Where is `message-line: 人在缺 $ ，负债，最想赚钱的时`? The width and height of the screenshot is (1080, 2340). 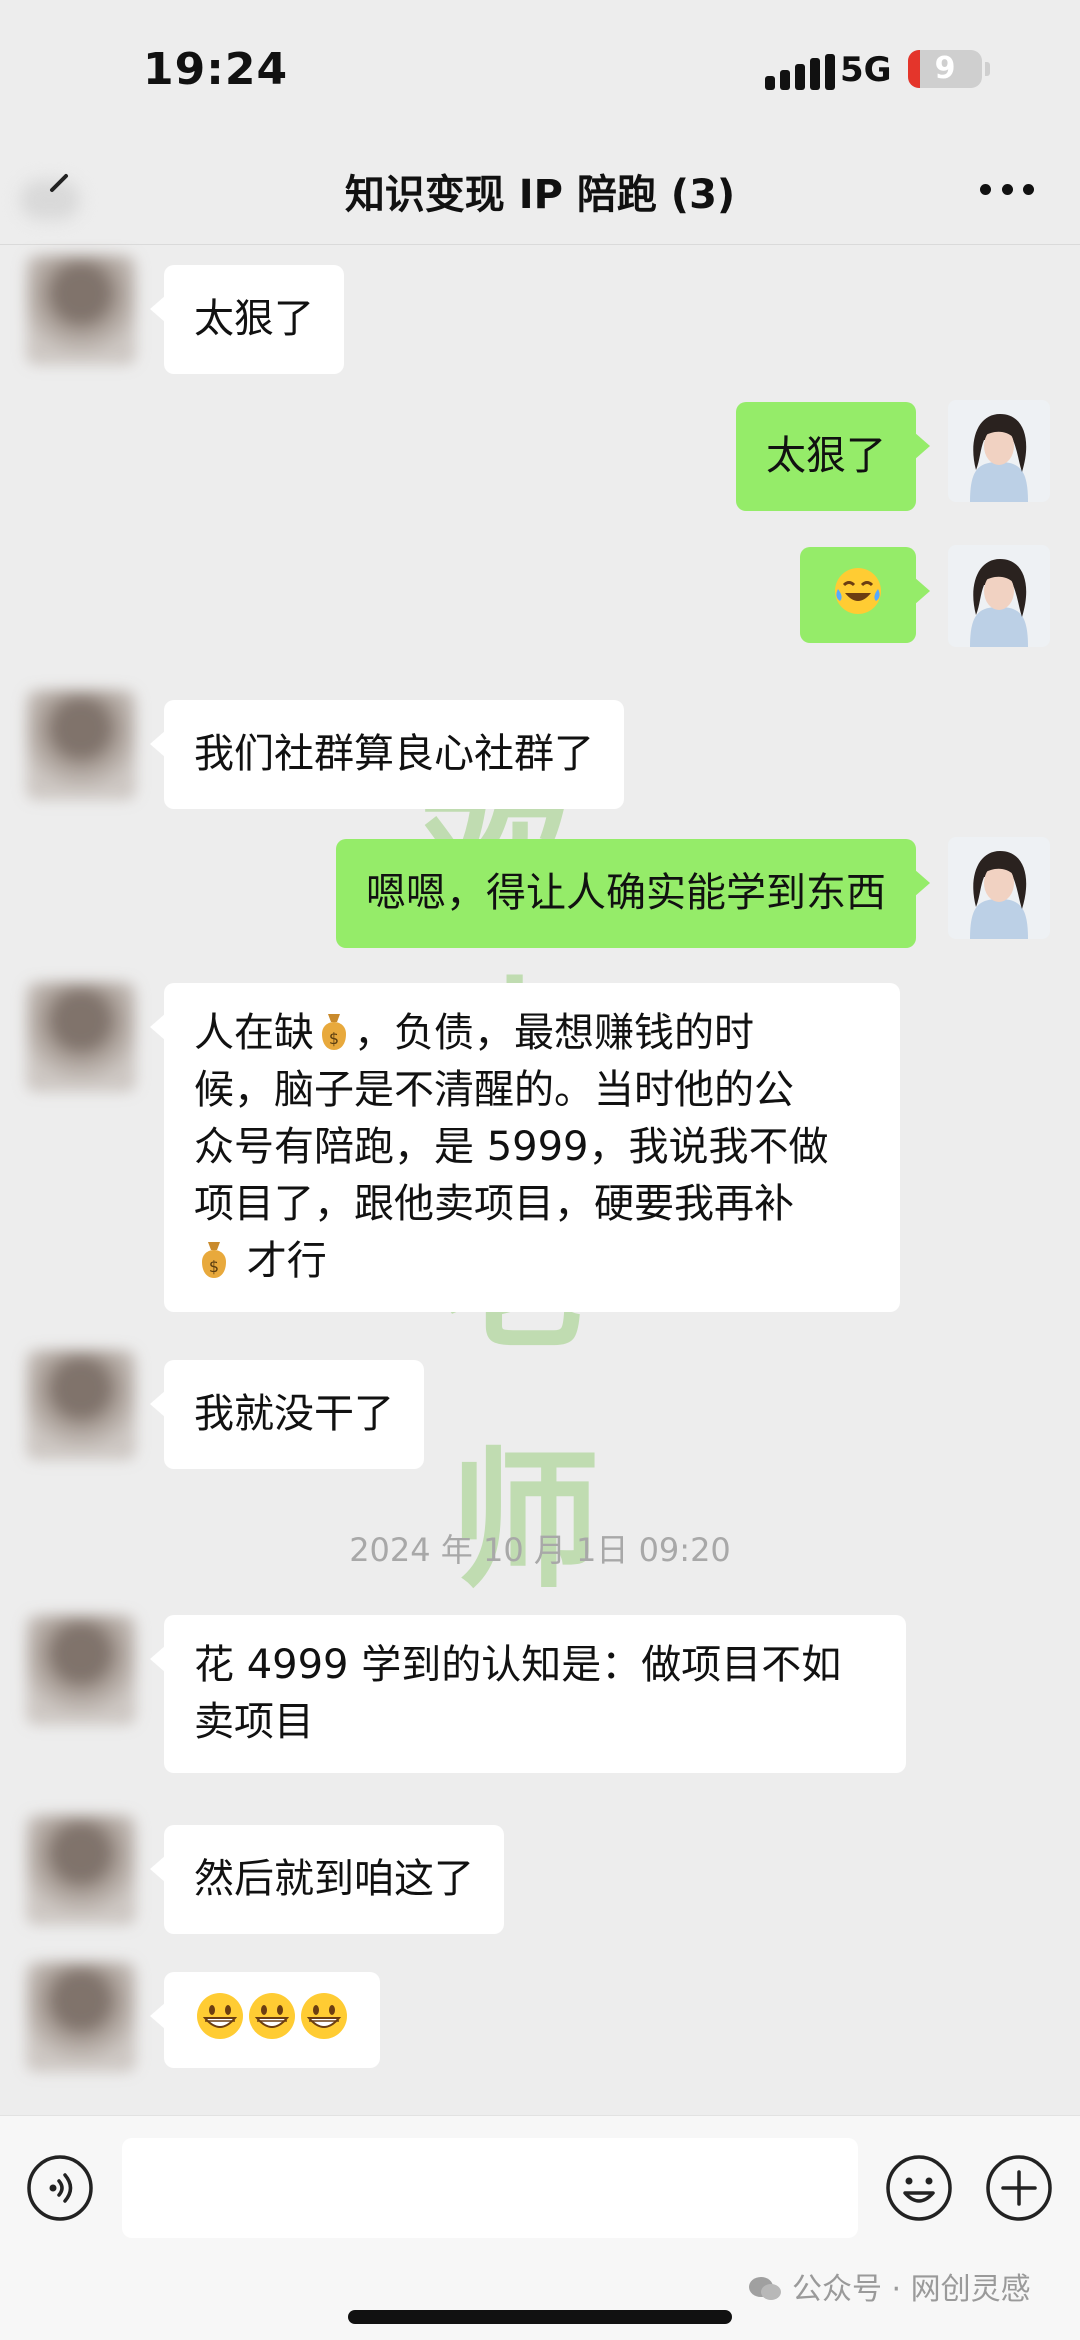
message-line: 人在缺 $ ，负债，最想赚钱的时 is located at coordinates (532, 1033).